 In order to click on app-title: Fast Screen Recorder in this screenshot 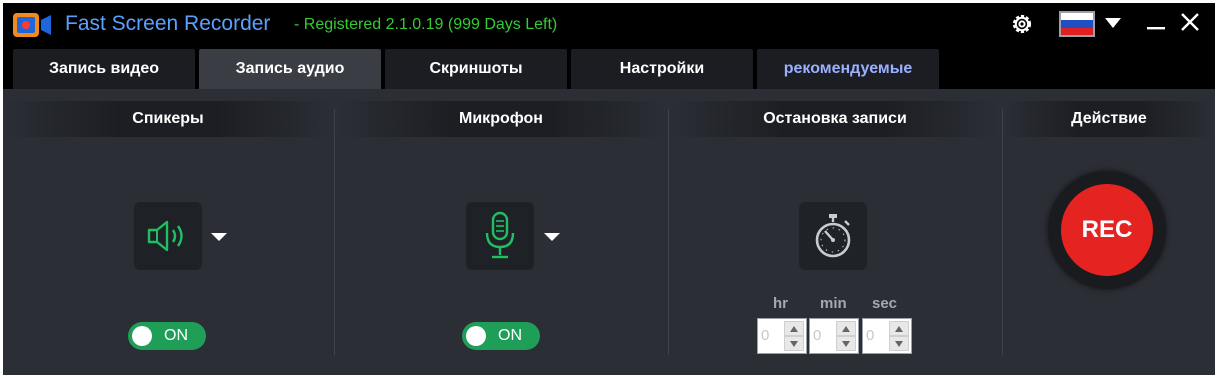, I will do `click(168, 23)`.